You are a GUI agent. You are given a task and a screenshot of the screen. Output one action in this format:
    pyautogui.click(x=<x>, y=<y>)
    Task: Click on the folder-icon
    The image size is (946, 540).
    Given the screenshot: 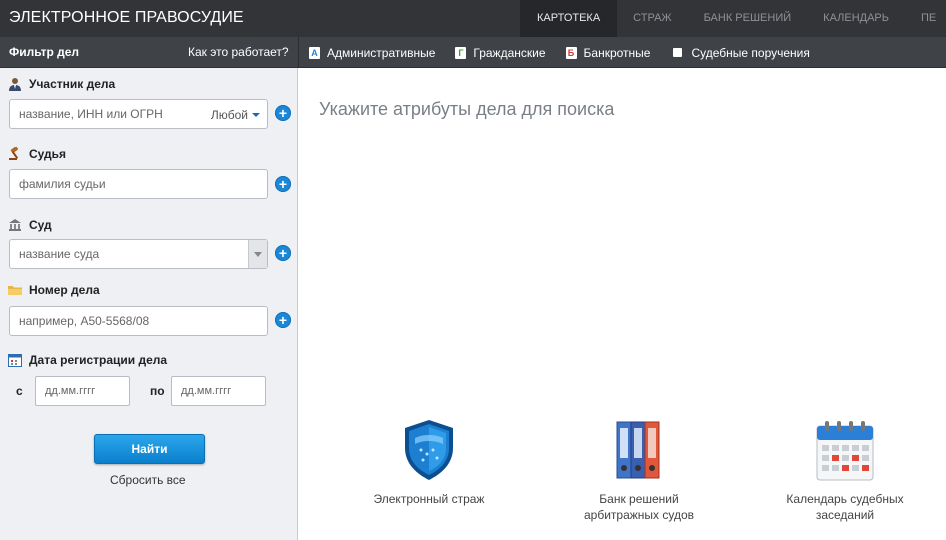 What is the action you would take?
    pyautogui.click(x=15, y=290)
    